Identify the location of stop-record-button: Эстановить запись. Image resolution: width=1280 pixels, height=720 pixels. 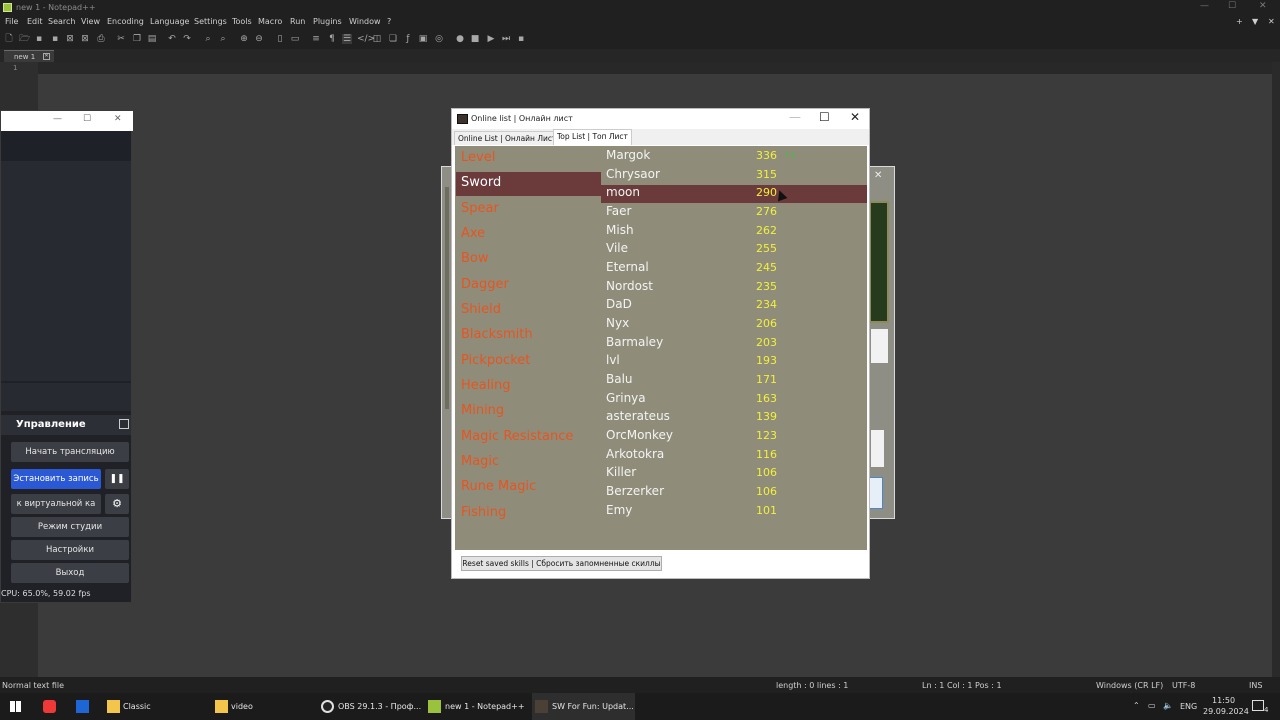
(56, 479).